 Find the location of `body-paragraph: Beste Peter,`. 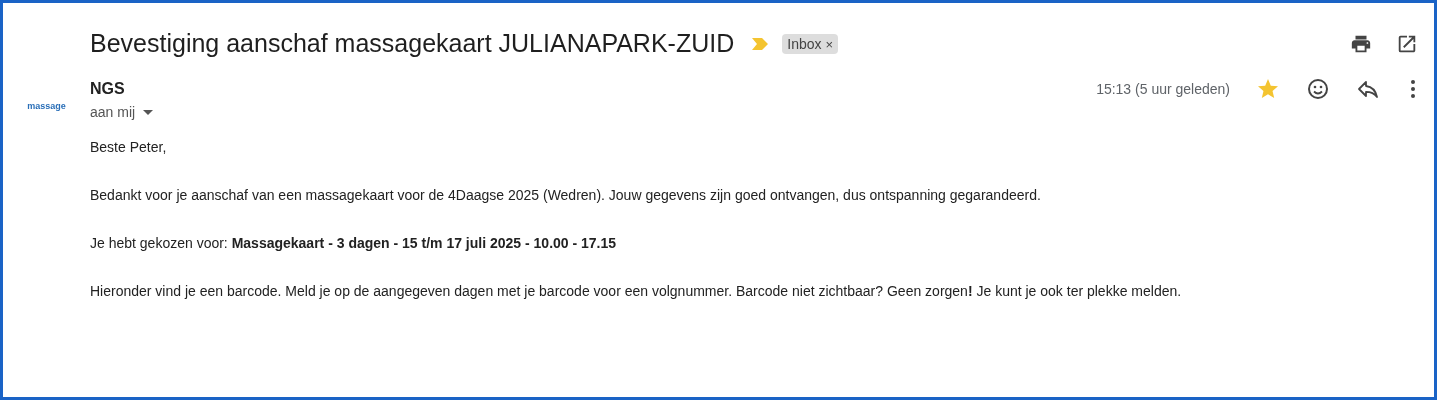

body-paragraph: Beste Peter, is located at coordinates (129, 147).